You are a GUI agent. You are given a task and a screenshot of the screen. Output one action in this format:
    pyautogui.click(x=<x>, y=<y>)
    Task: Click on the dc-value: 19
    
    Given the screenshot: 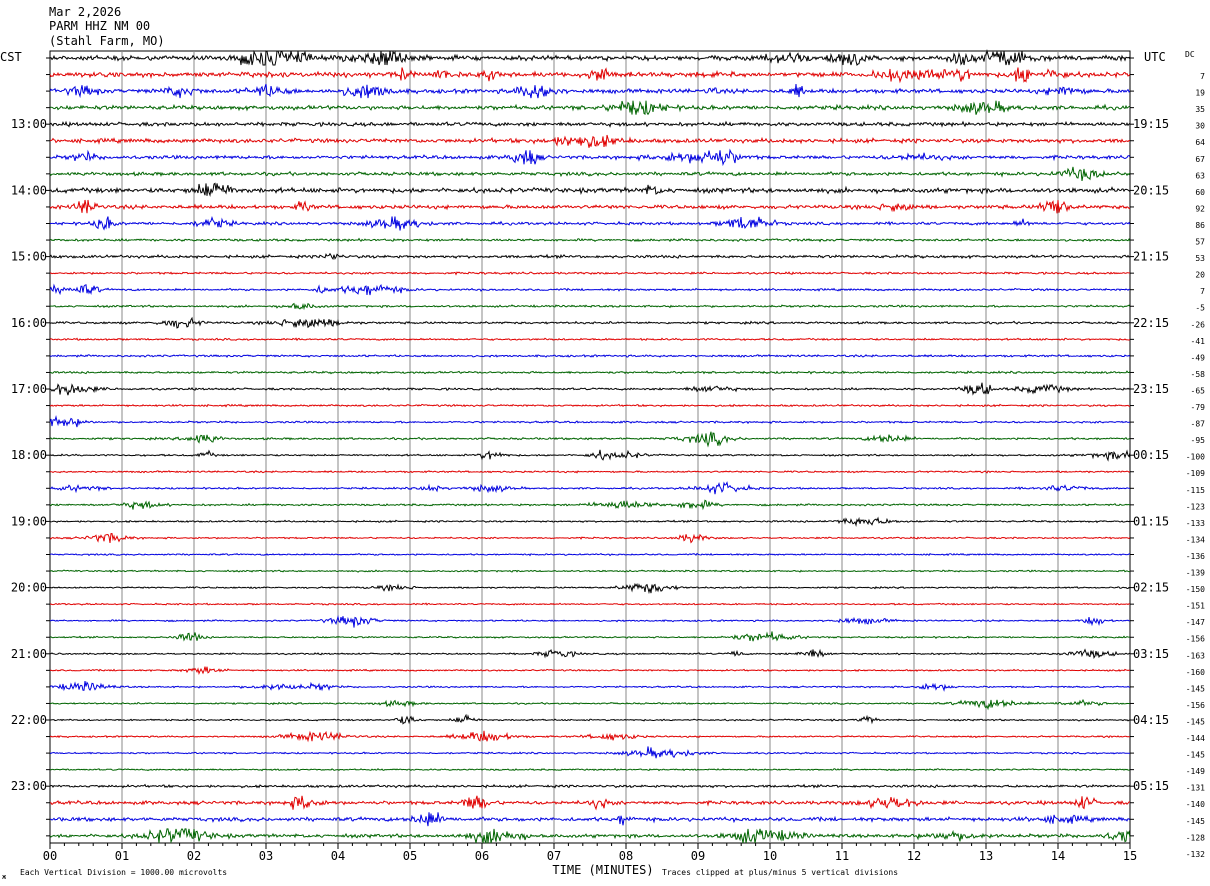 What is the action you would take?
    pyautogui.click(x=1200, y=93)
    